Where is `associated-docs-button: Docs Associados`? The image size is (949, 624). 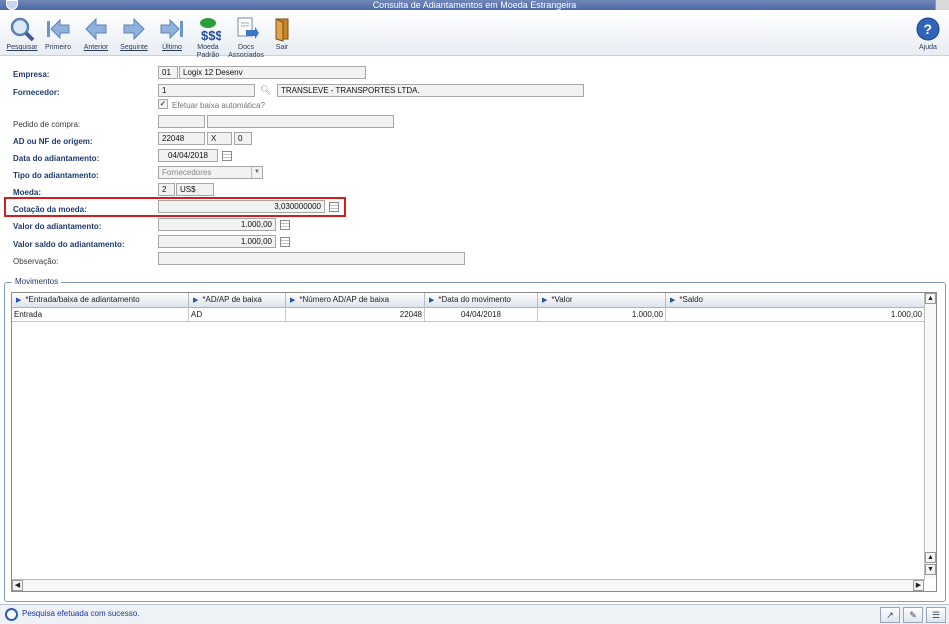
associated-docs-button: Docs Associados is located at coordinates (246, 38).